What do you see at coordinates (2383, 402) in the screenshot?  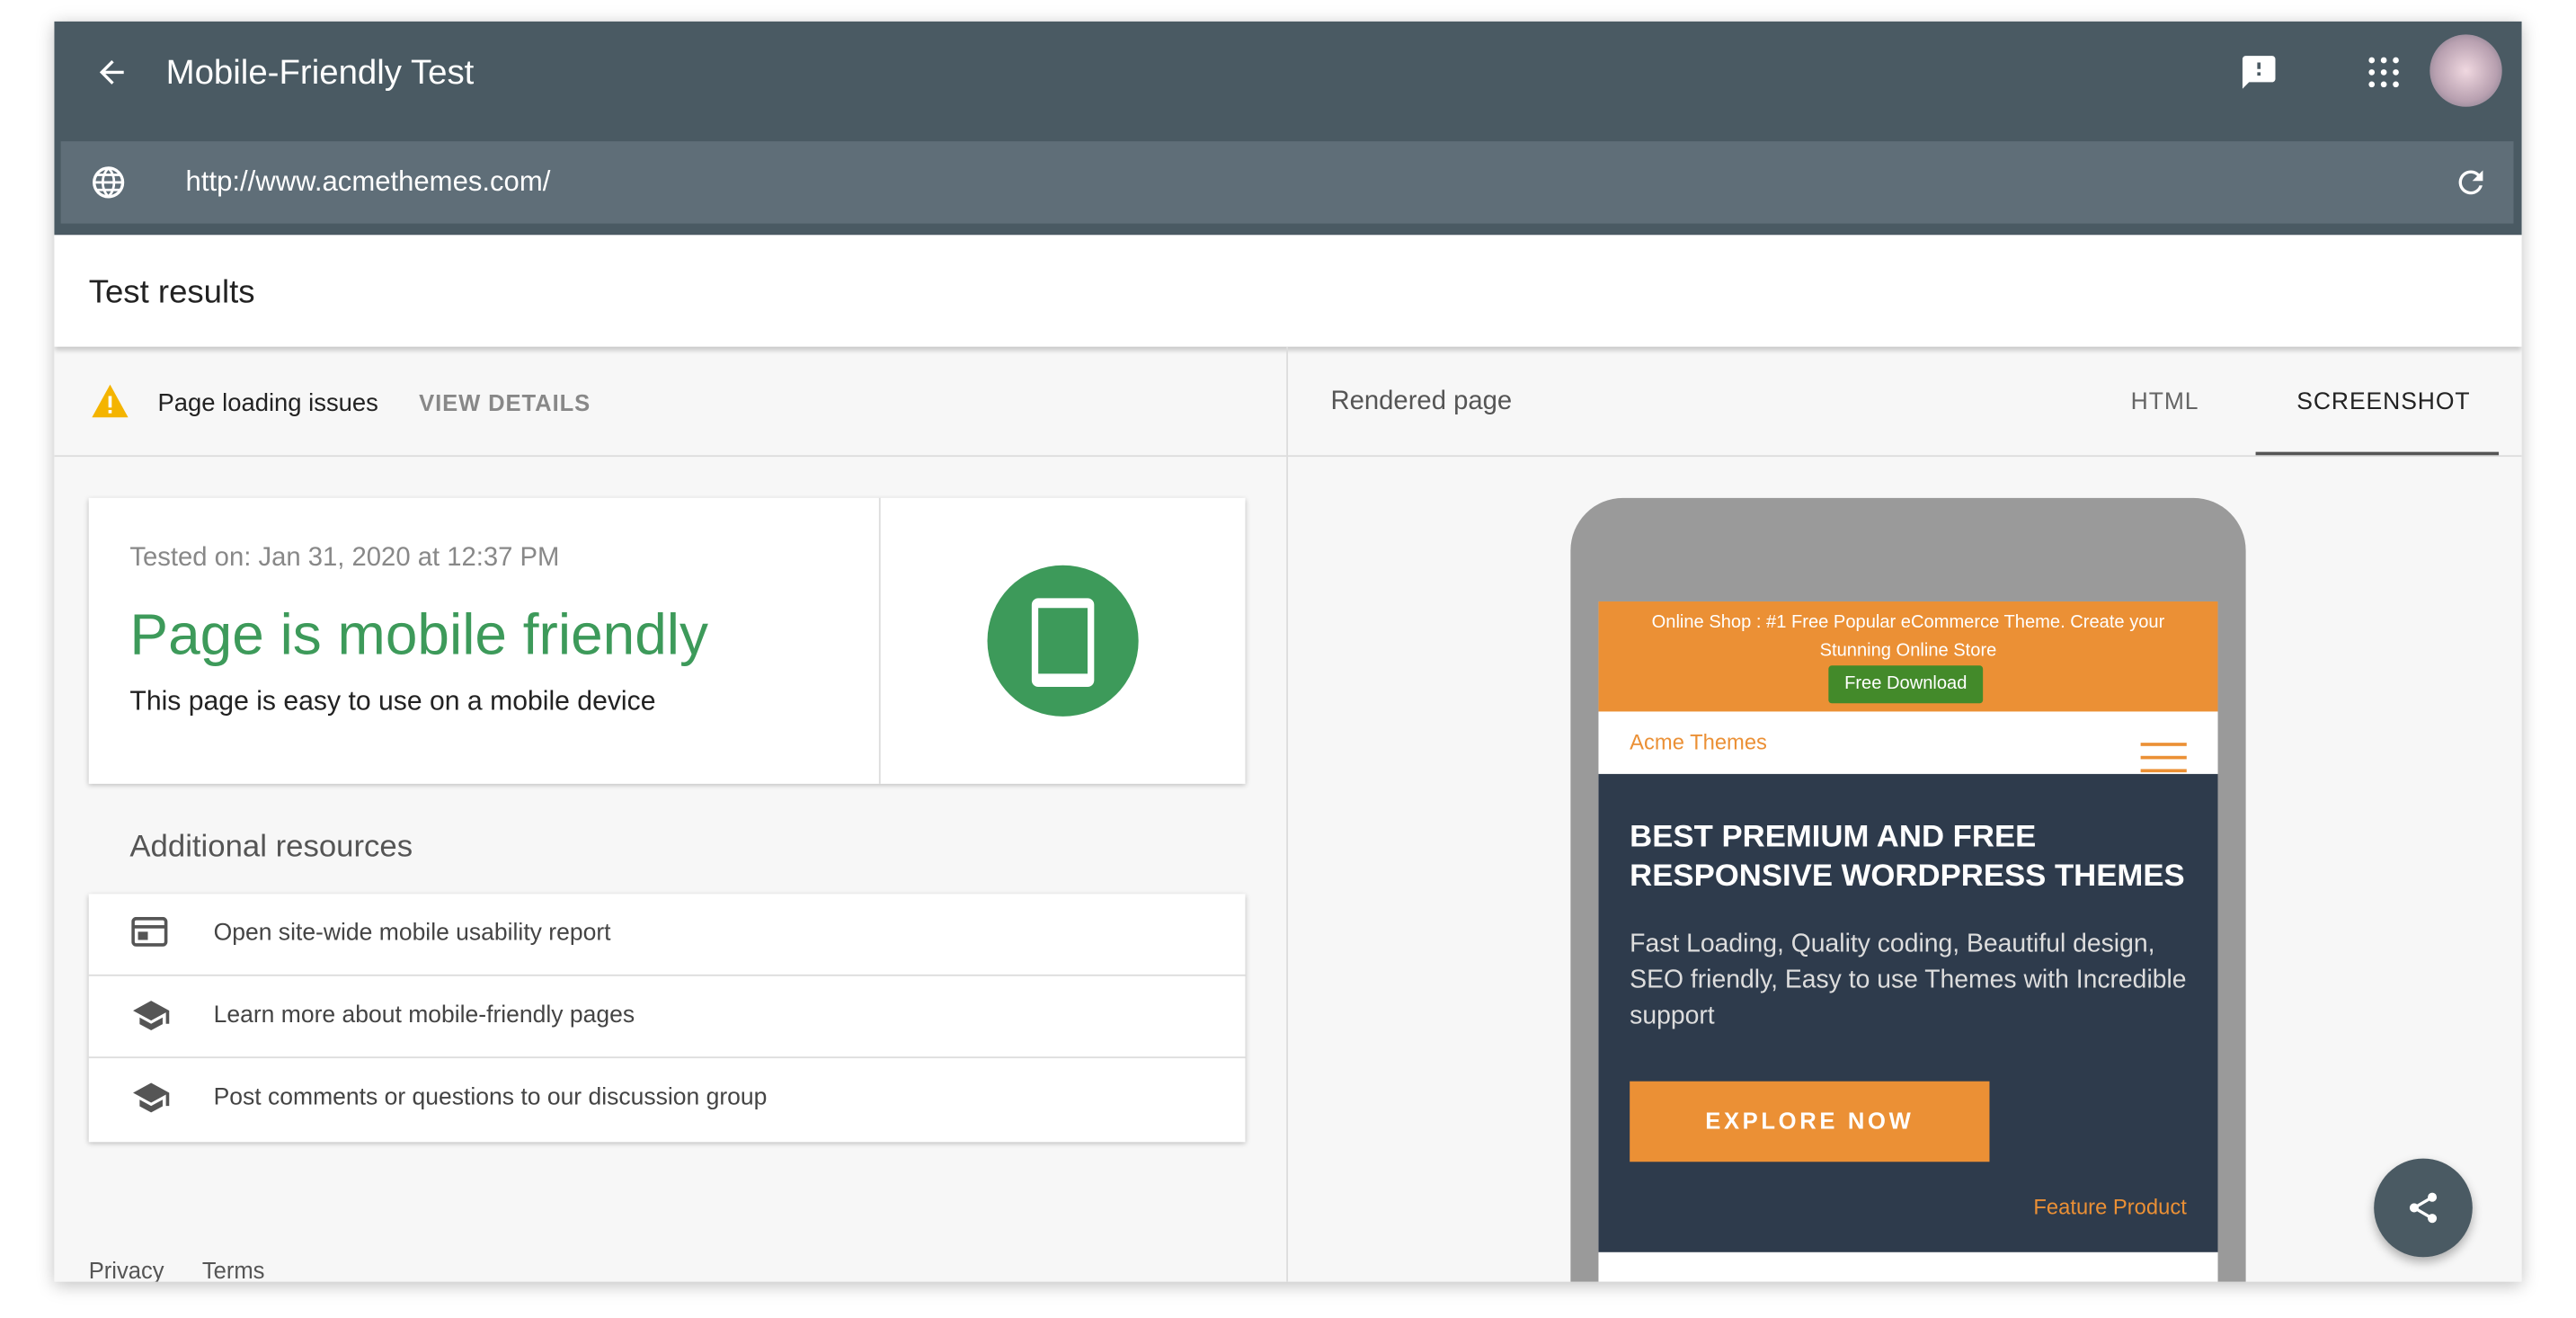 I see `tab-screenshot: SCREENSHOT` at bounding box center [2383, 402].